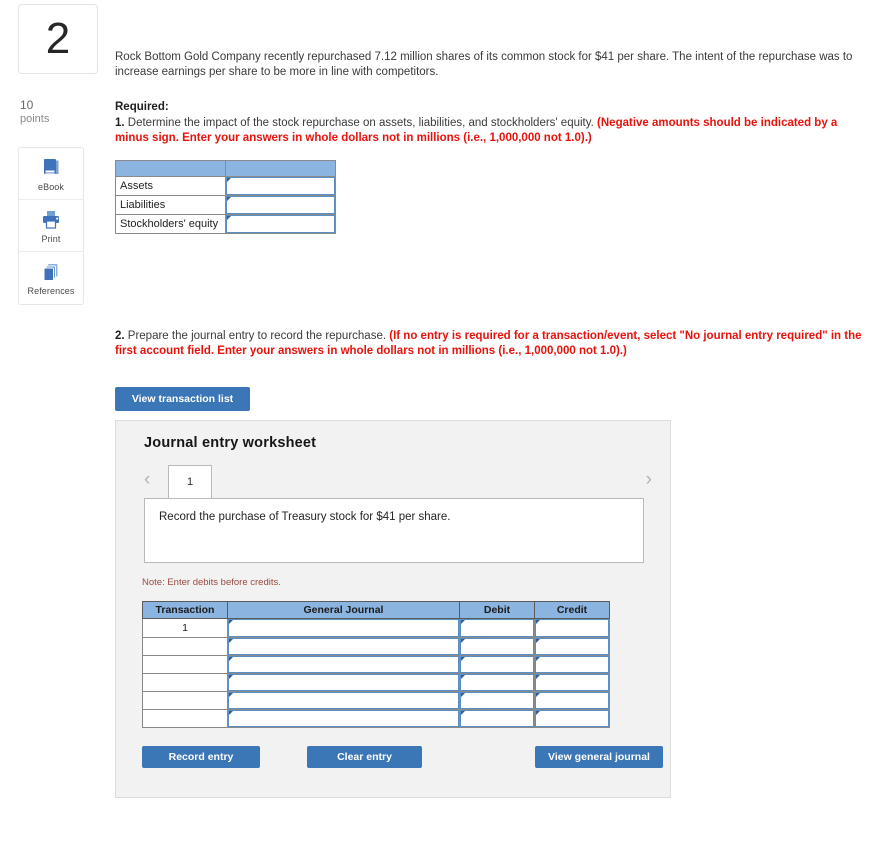 Image resolution: width=889 pixels, height=843 pixels. I want to click on column-header-debit: Debit, so click(497, 610).